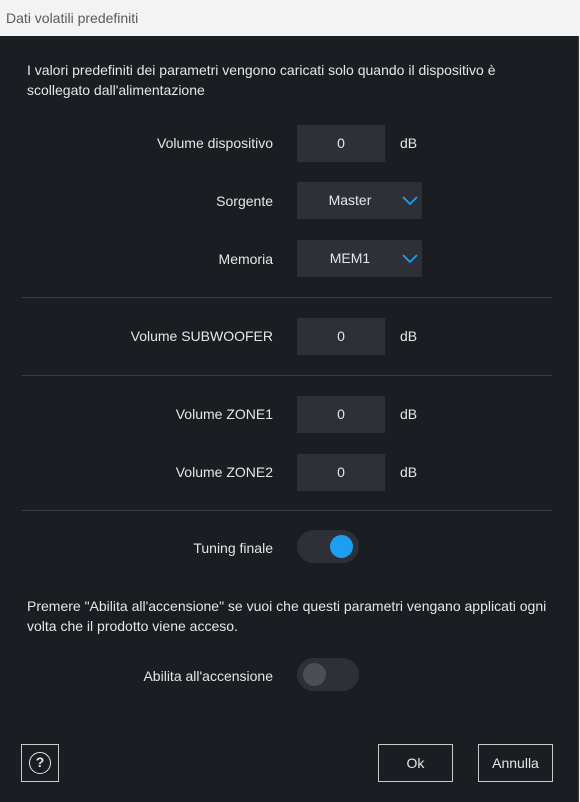 Image resolution: width=580 pixels, height=802 pixels. I want to click on volume-zone2-unit: dB, so click(409, 472).